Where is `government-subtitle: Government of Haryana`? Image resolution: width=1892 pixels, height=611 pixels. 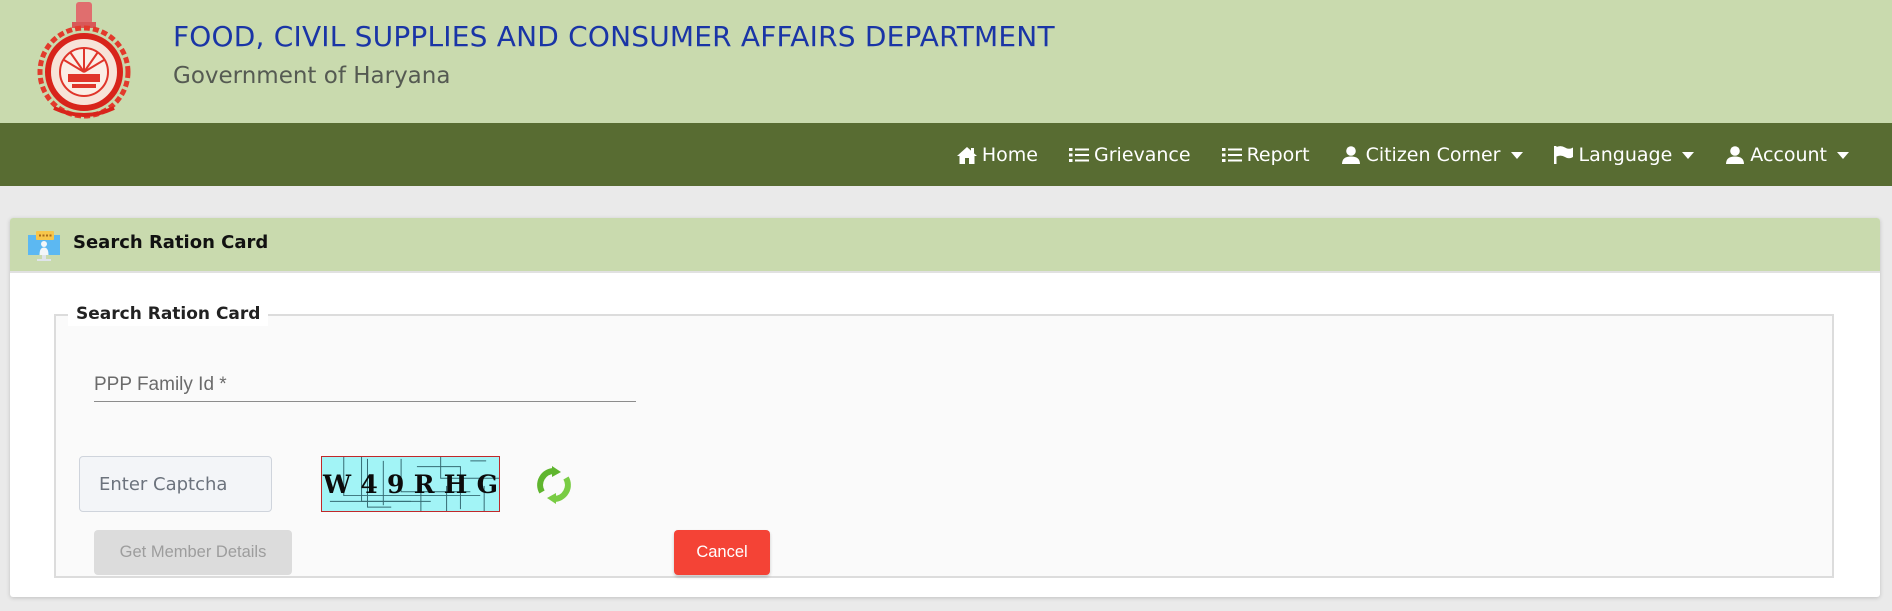 government-subtitle: Government of Haryana is located at coordinates (312, 76).